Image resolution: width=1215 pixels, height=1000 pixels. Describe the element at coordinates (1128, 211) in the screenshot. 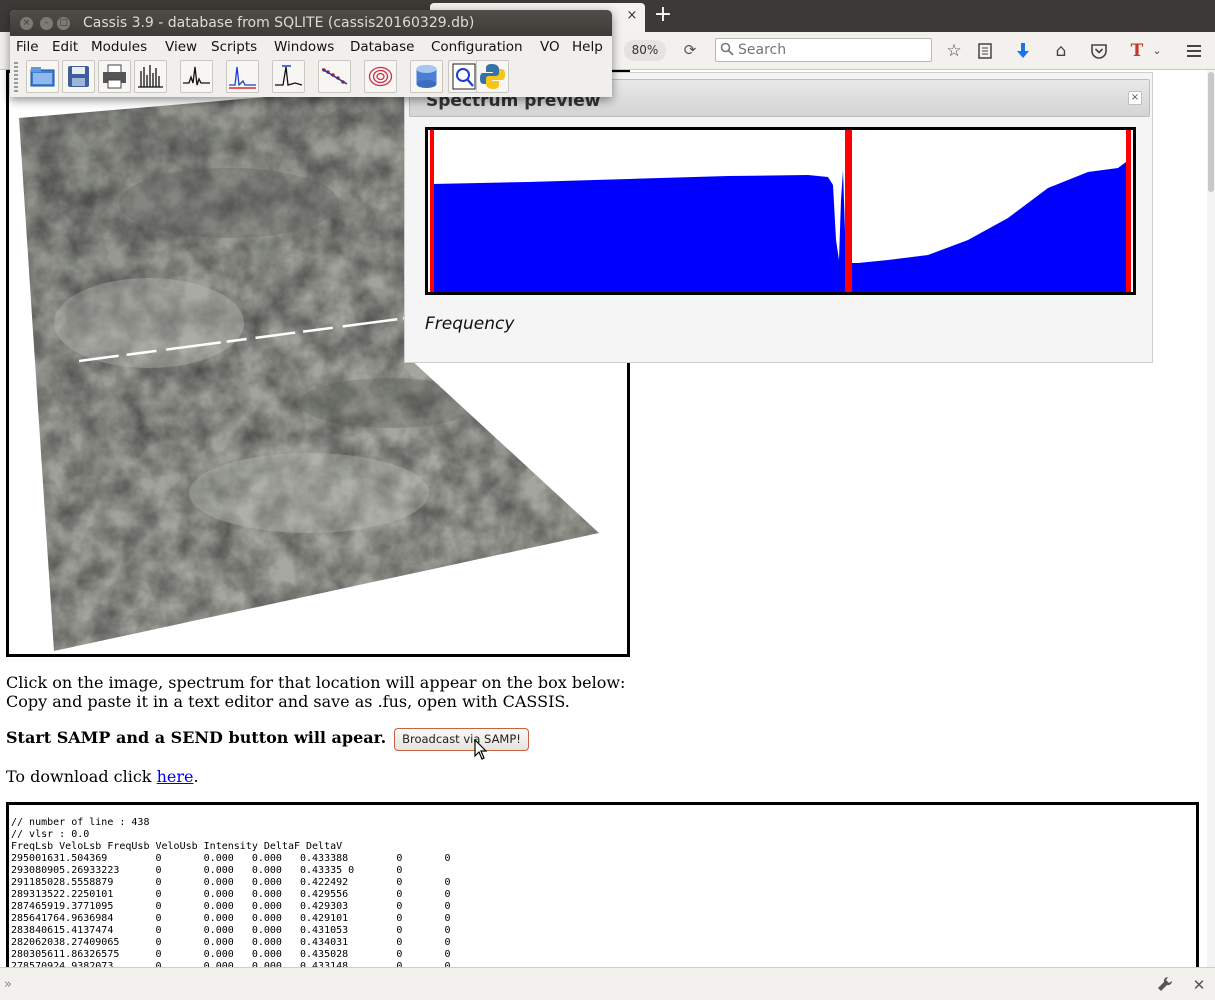

I see `marker-line-right` at that location.